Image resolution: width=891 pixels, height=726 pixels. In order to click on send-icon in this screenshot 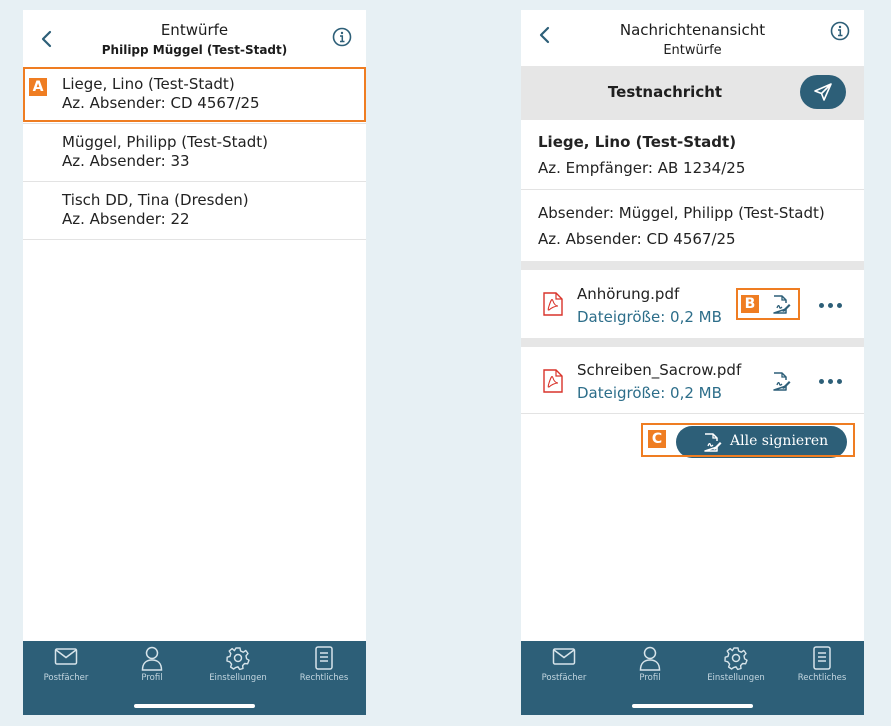, I will do `click(823, 92)`.